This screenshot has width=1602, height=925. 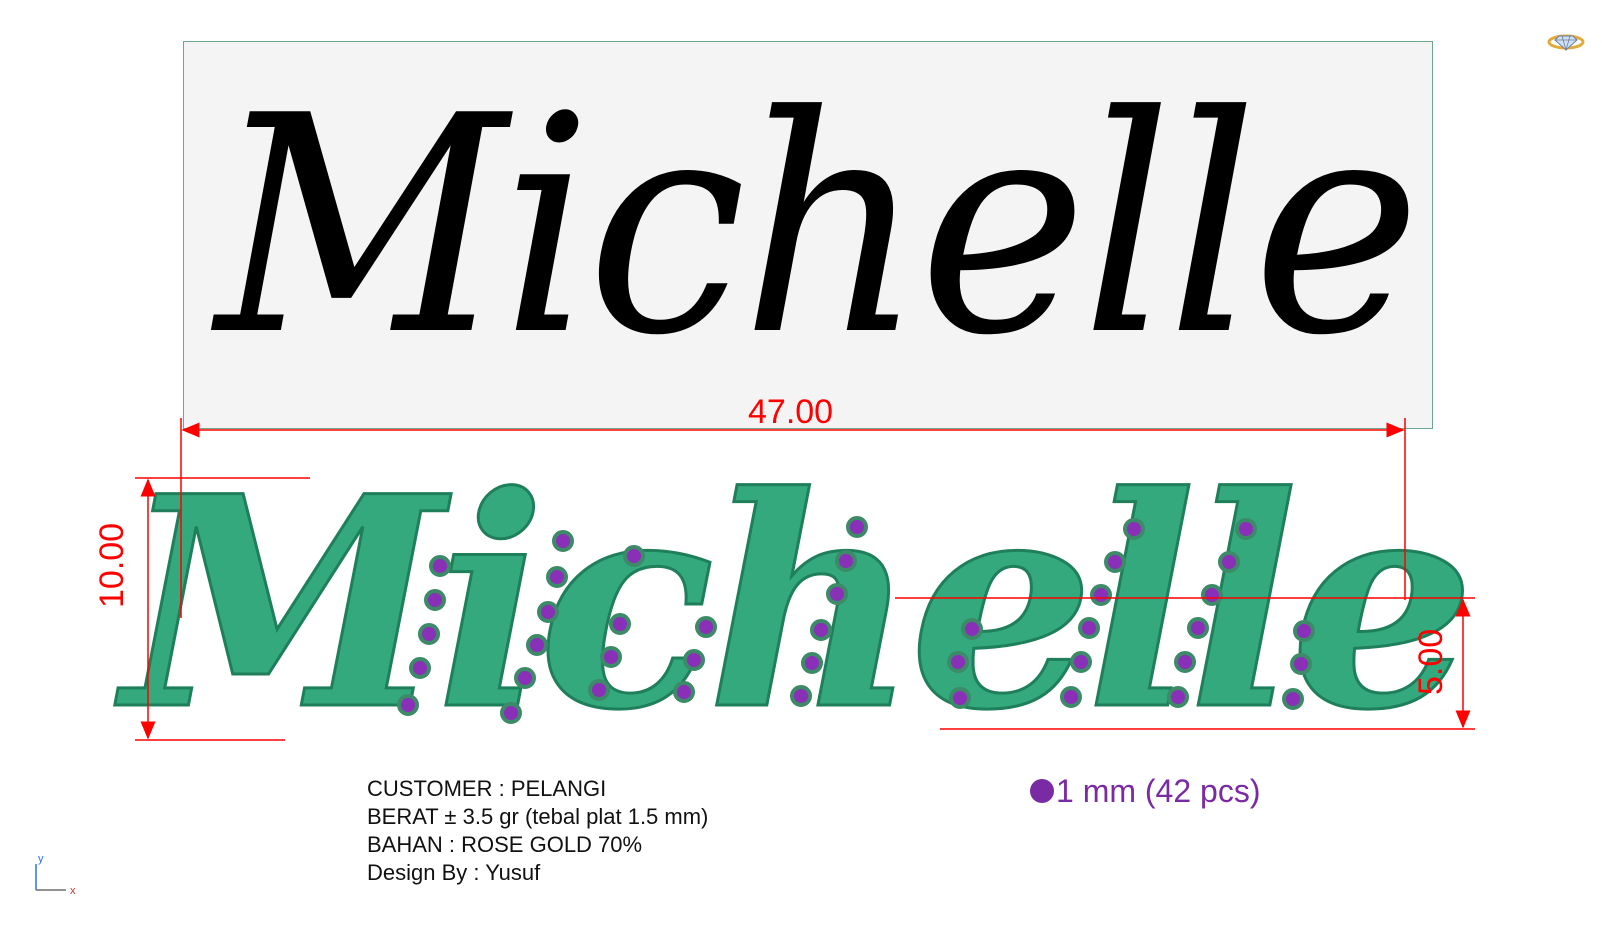 What do you see at coordinates (487, 788) in the screenshot?
I see `spec-customer: CUSTOMER : PELANGI` at bounding box center [487, 788].